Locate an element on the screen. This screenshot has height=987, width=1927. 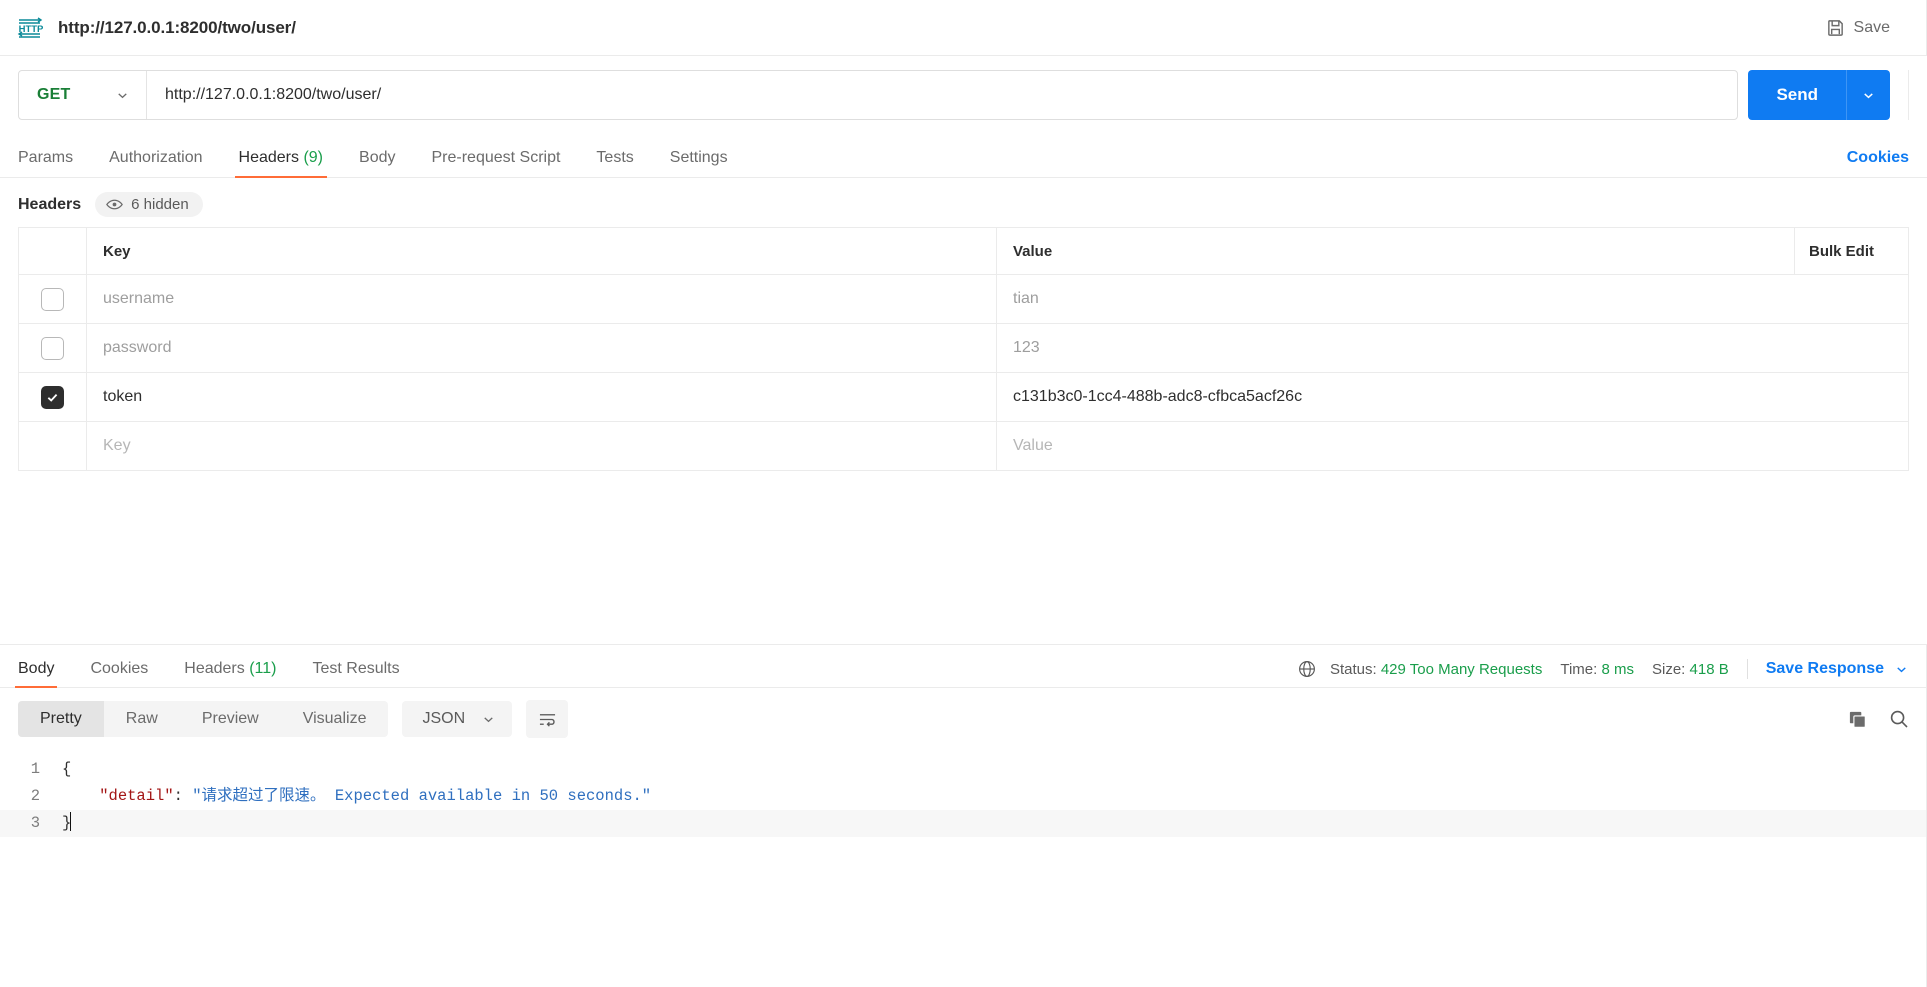
response-format-label: JSON is located at coordinates (444, 718).